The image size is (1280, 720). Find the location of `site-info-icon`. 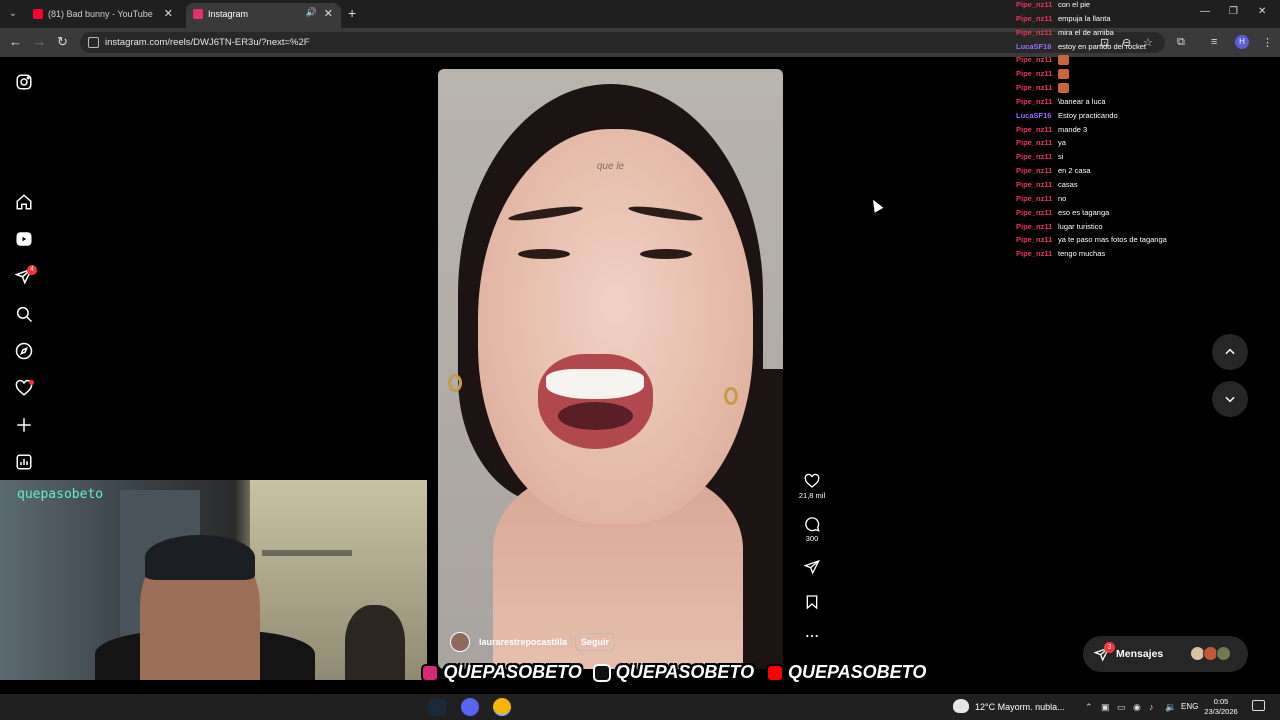

site-info-icon is located at coordinates (93, 42).